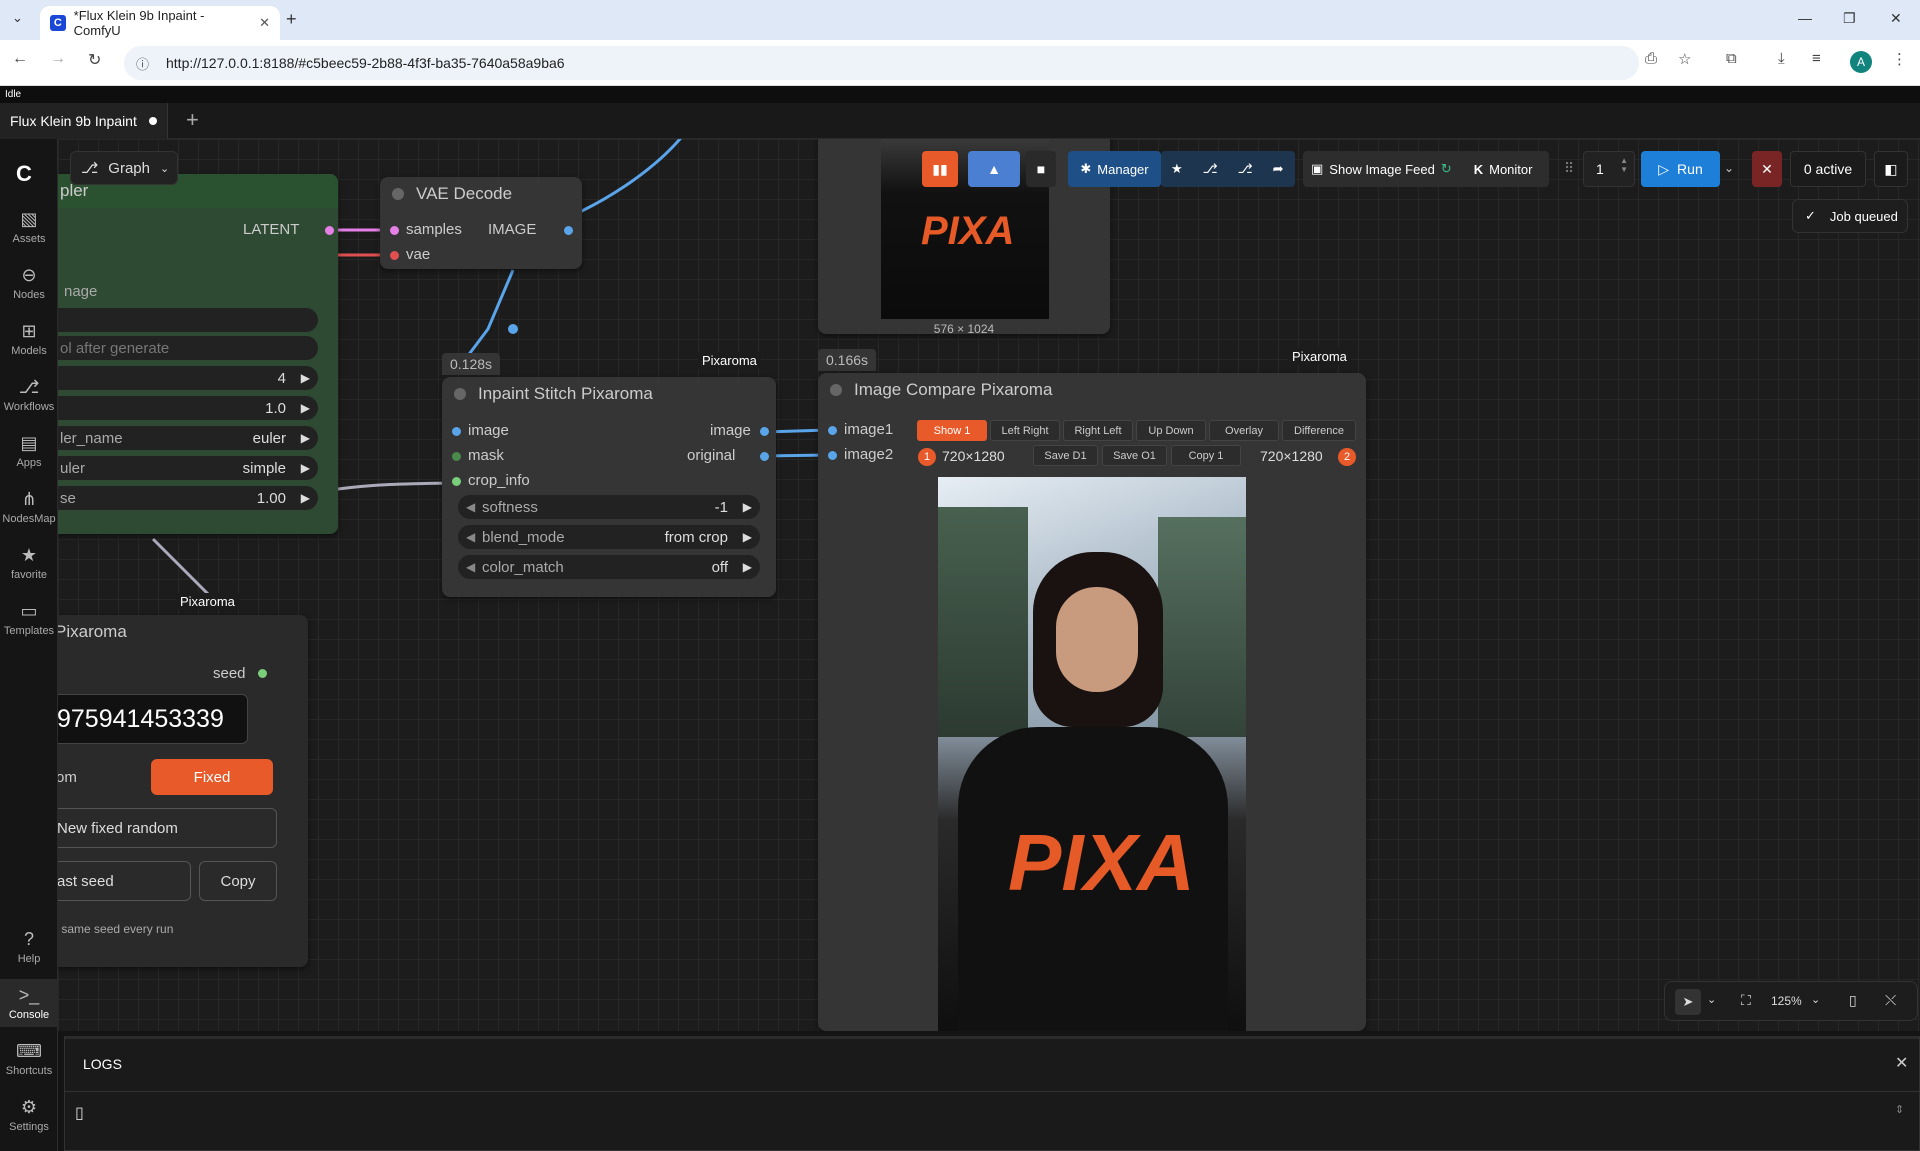  Describe the element at coordinates (124, 881) in the screenshot. I see `last-seed-button: ast seed` at that location.